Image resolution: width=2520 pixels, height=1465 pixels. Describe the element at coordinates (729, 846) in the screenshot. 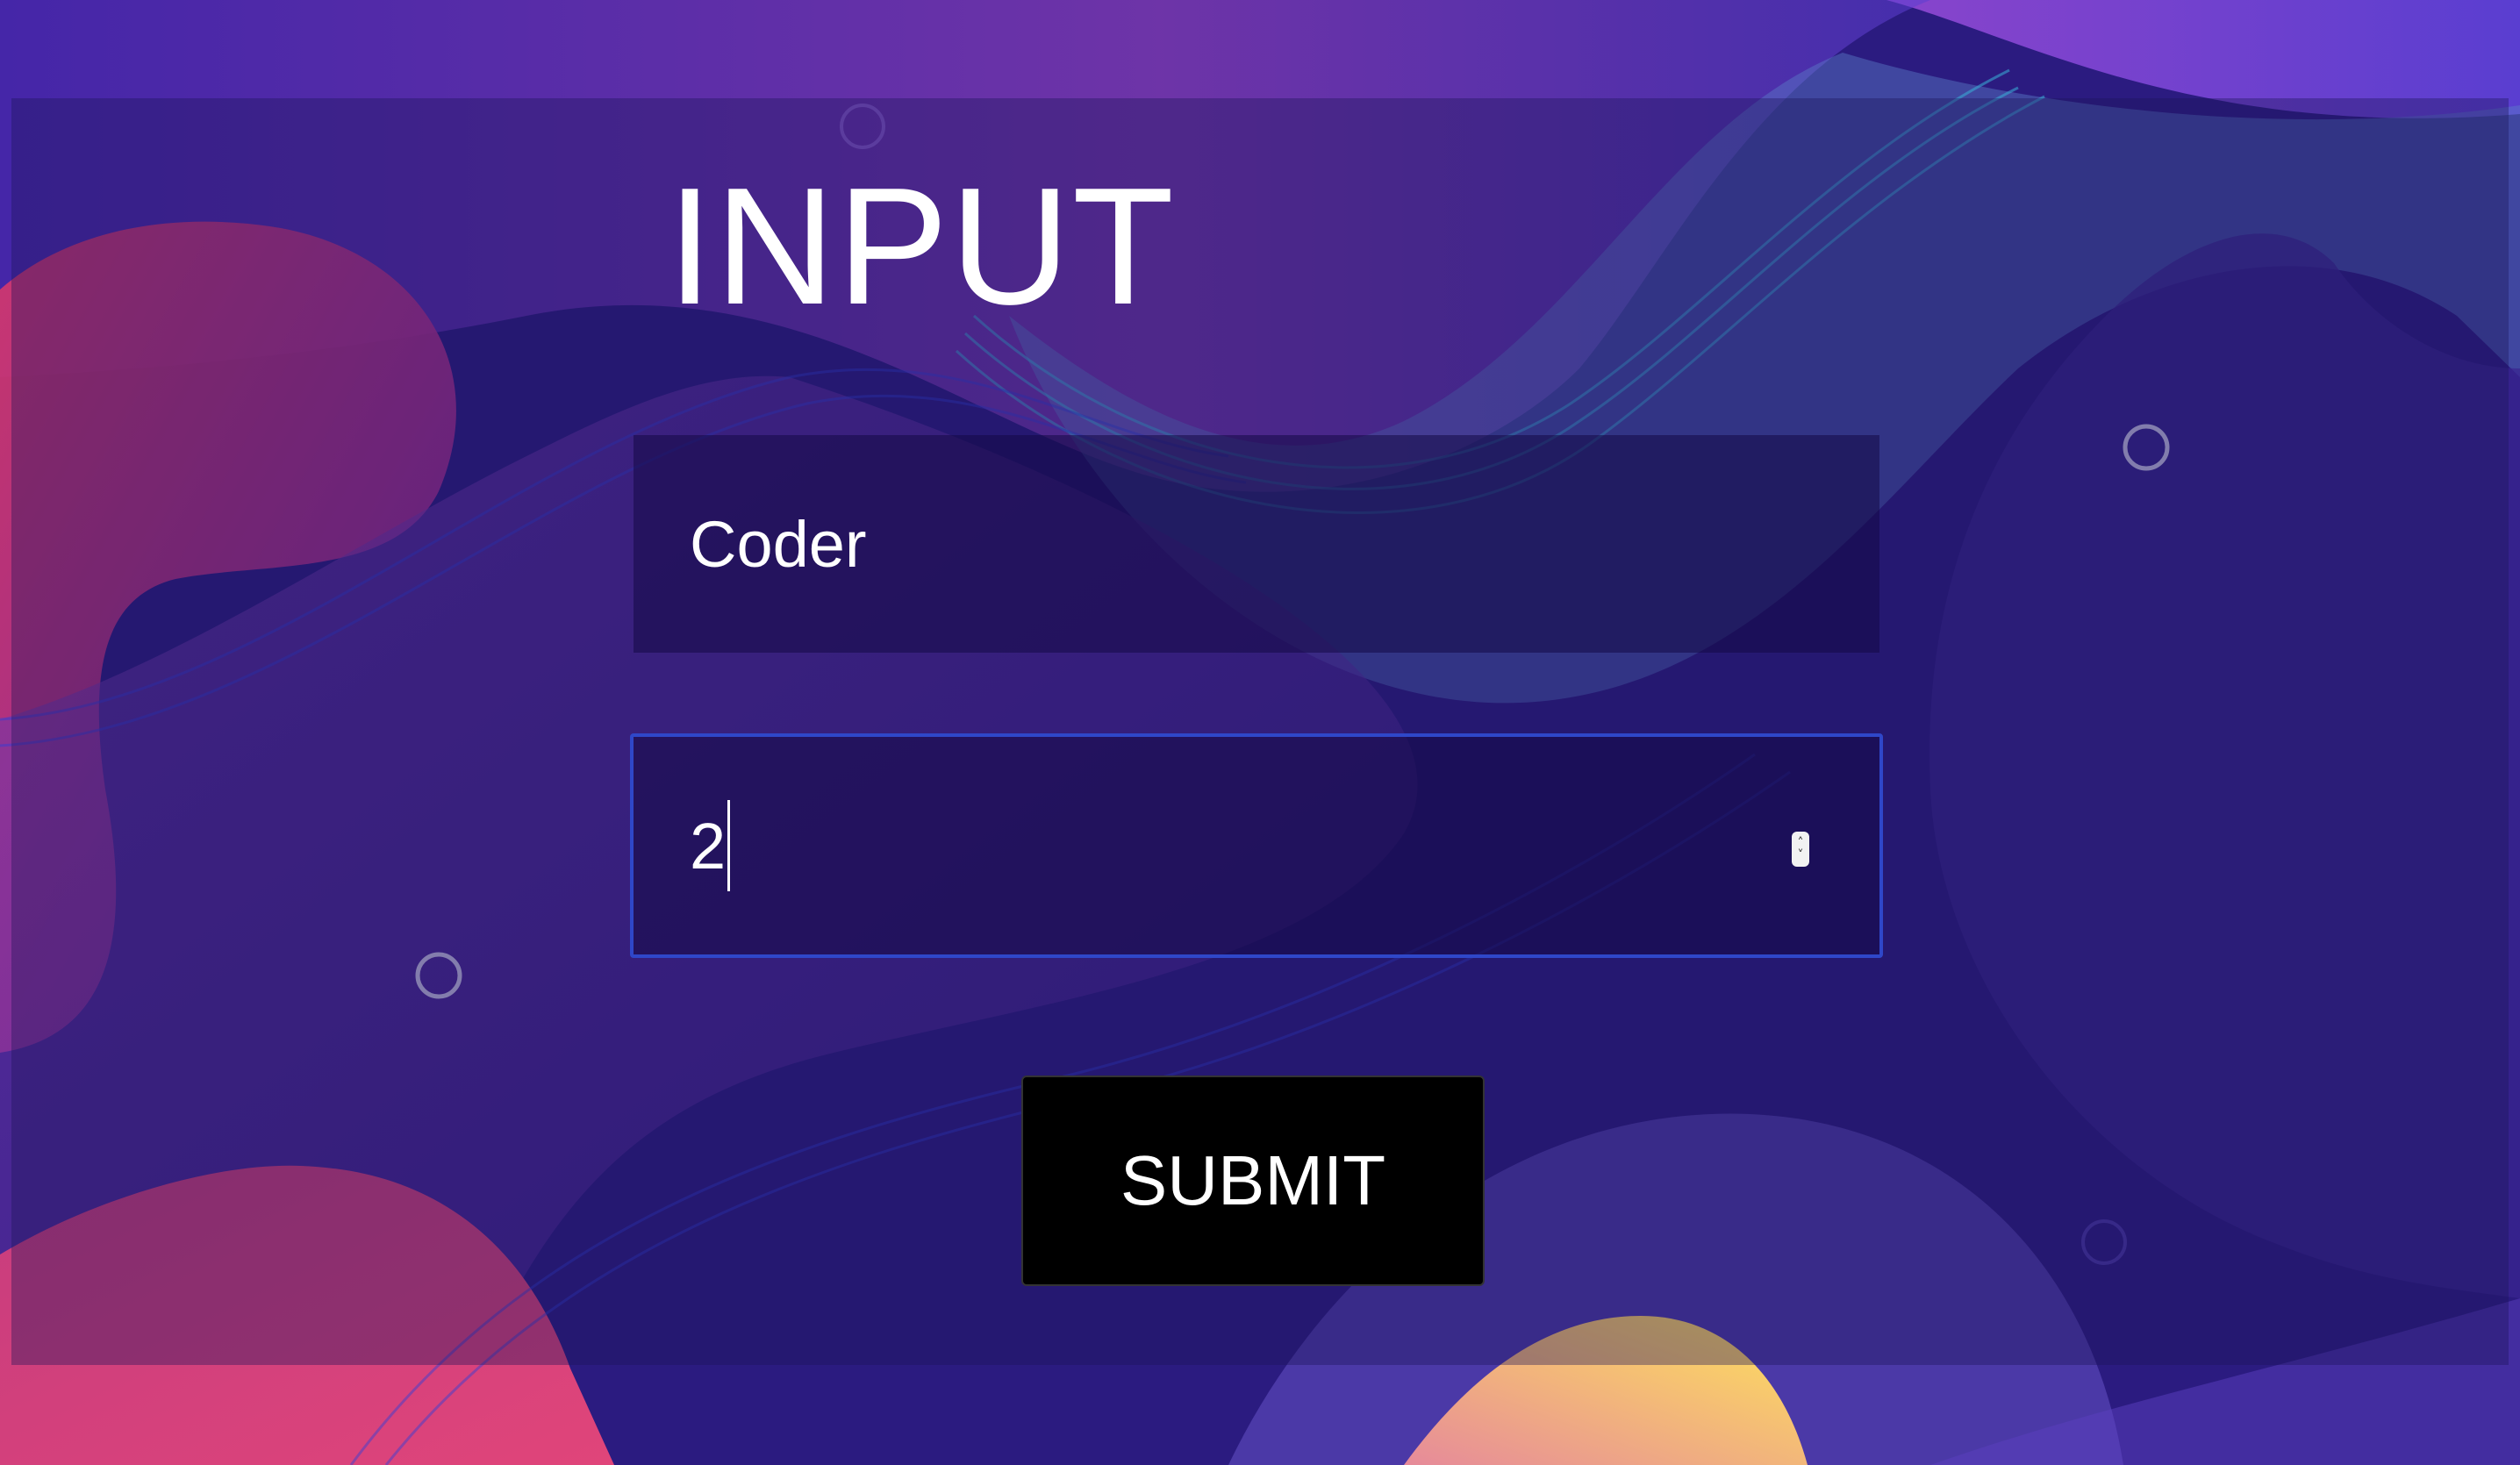

I see `text-caret` at that location.